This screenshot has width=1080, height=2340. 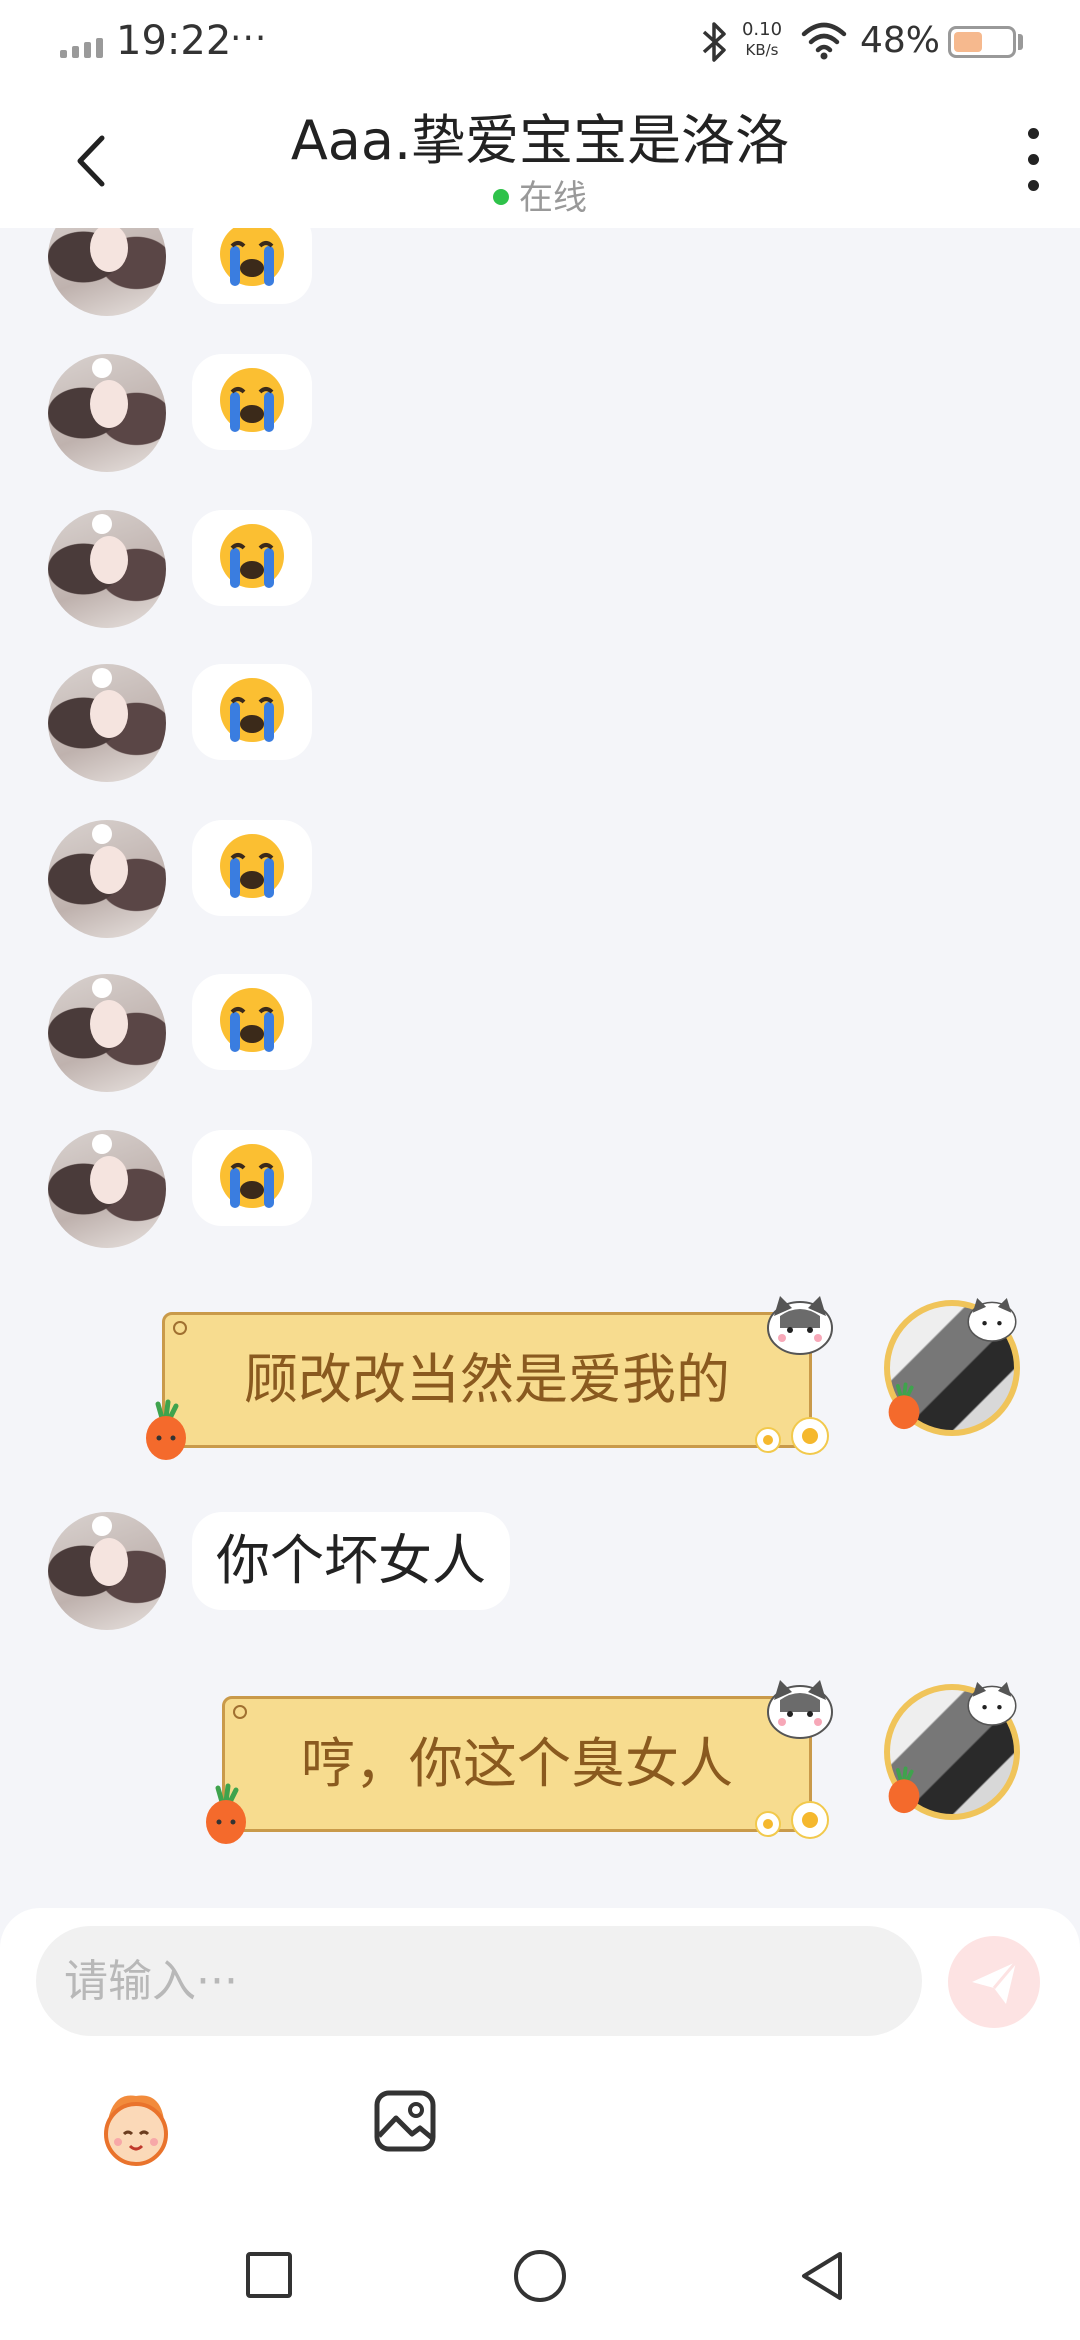 I want to click on online-status: 在线, so click(x=540, y=194).